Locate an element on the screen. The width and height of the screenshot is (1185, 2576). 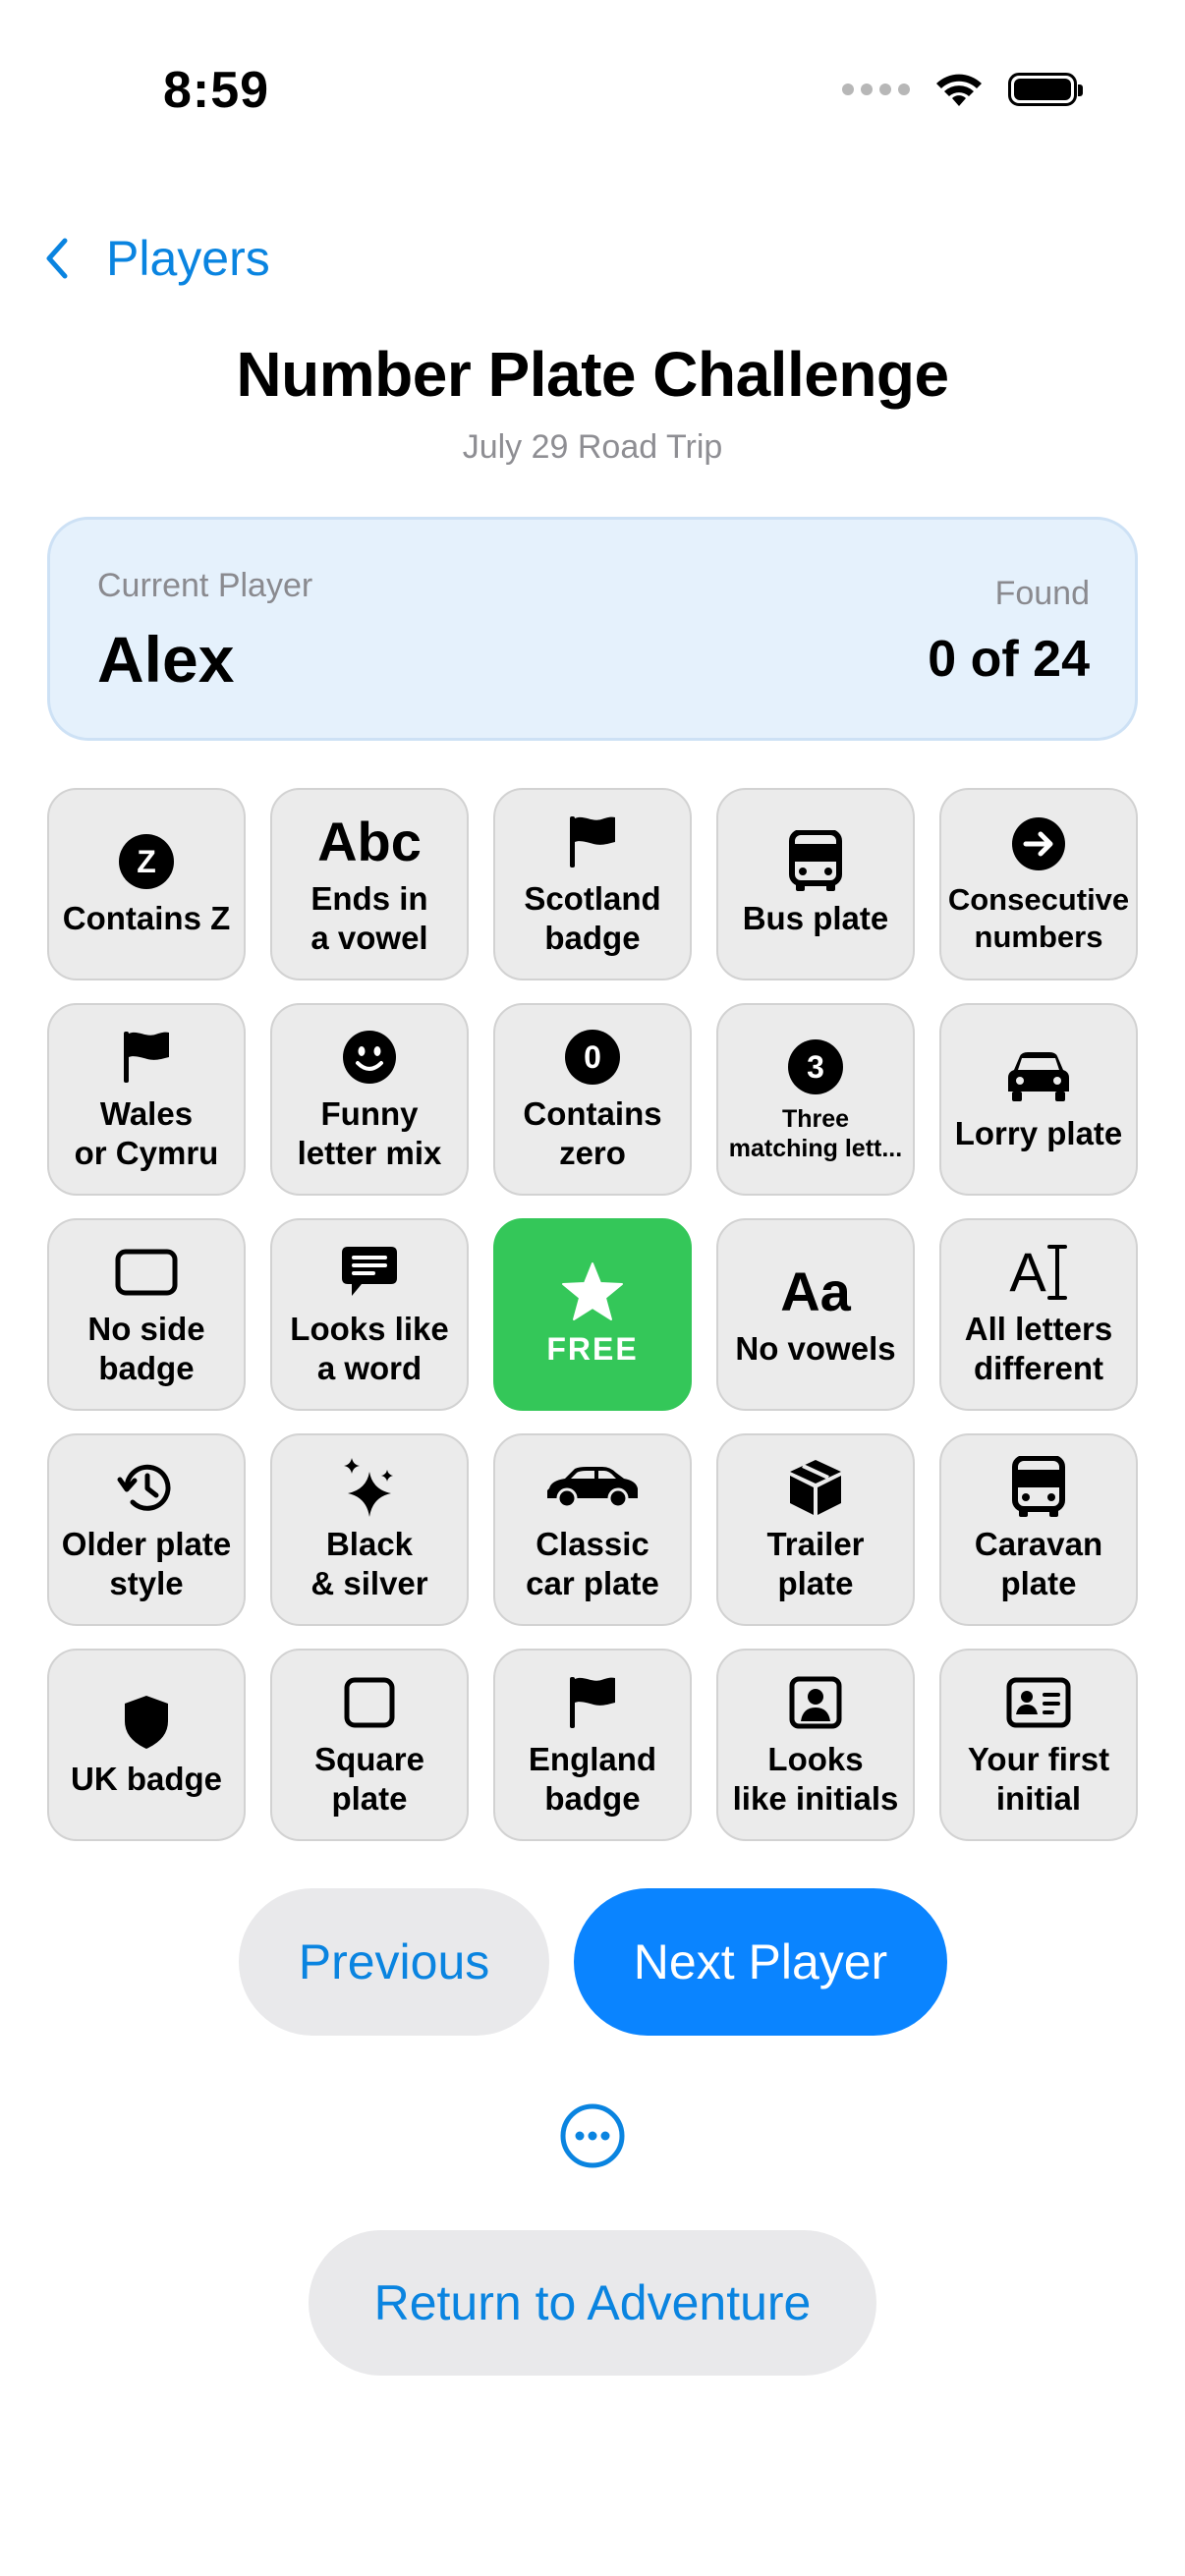
tile-free: FREE is located at coordinates (592, 1314).